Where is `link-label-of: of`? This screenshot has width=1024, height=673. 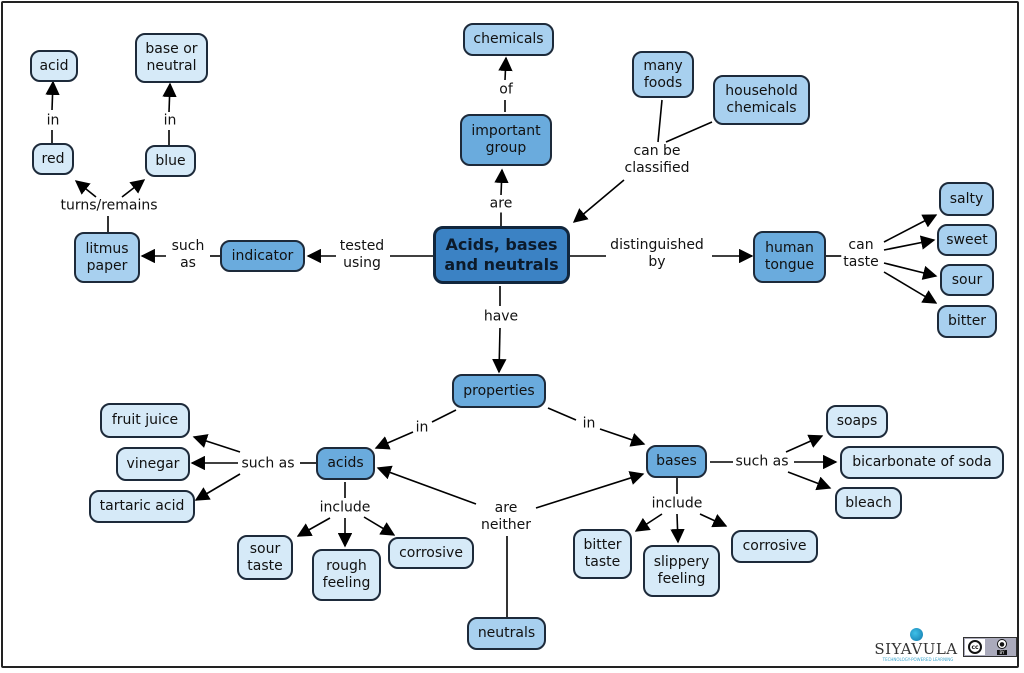
link-label-of: of is located at coordinates (506, 90).